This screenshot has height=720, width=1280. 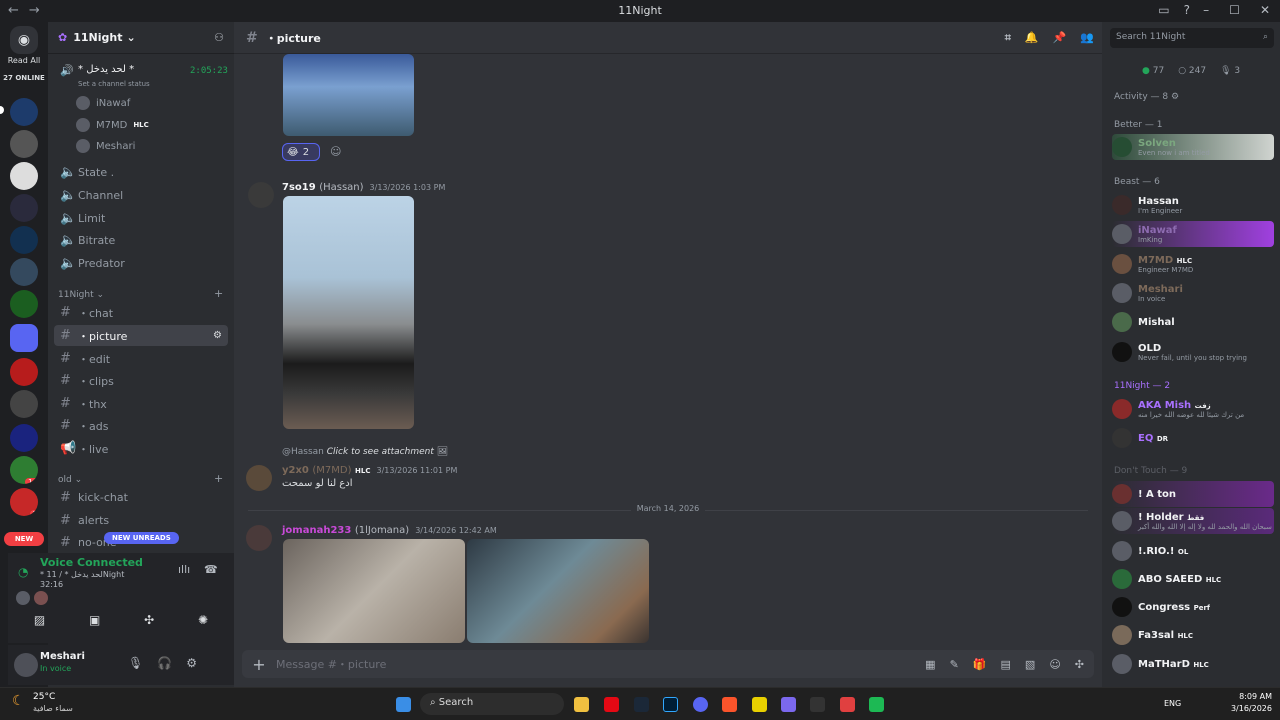 I want to click on voice-user: Meshari, so click(x=105, y=146).